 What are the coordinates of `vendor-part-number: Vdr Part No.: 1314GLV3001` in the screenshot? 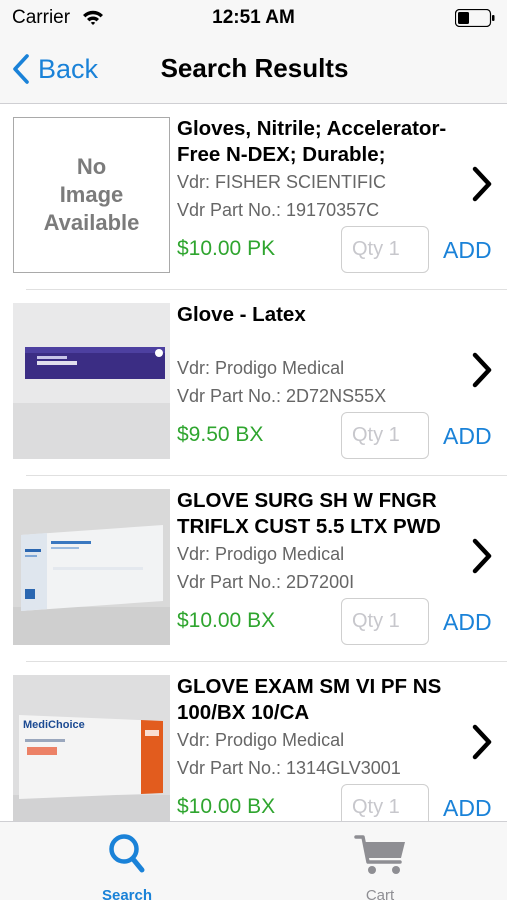 It's located at (289, 768).